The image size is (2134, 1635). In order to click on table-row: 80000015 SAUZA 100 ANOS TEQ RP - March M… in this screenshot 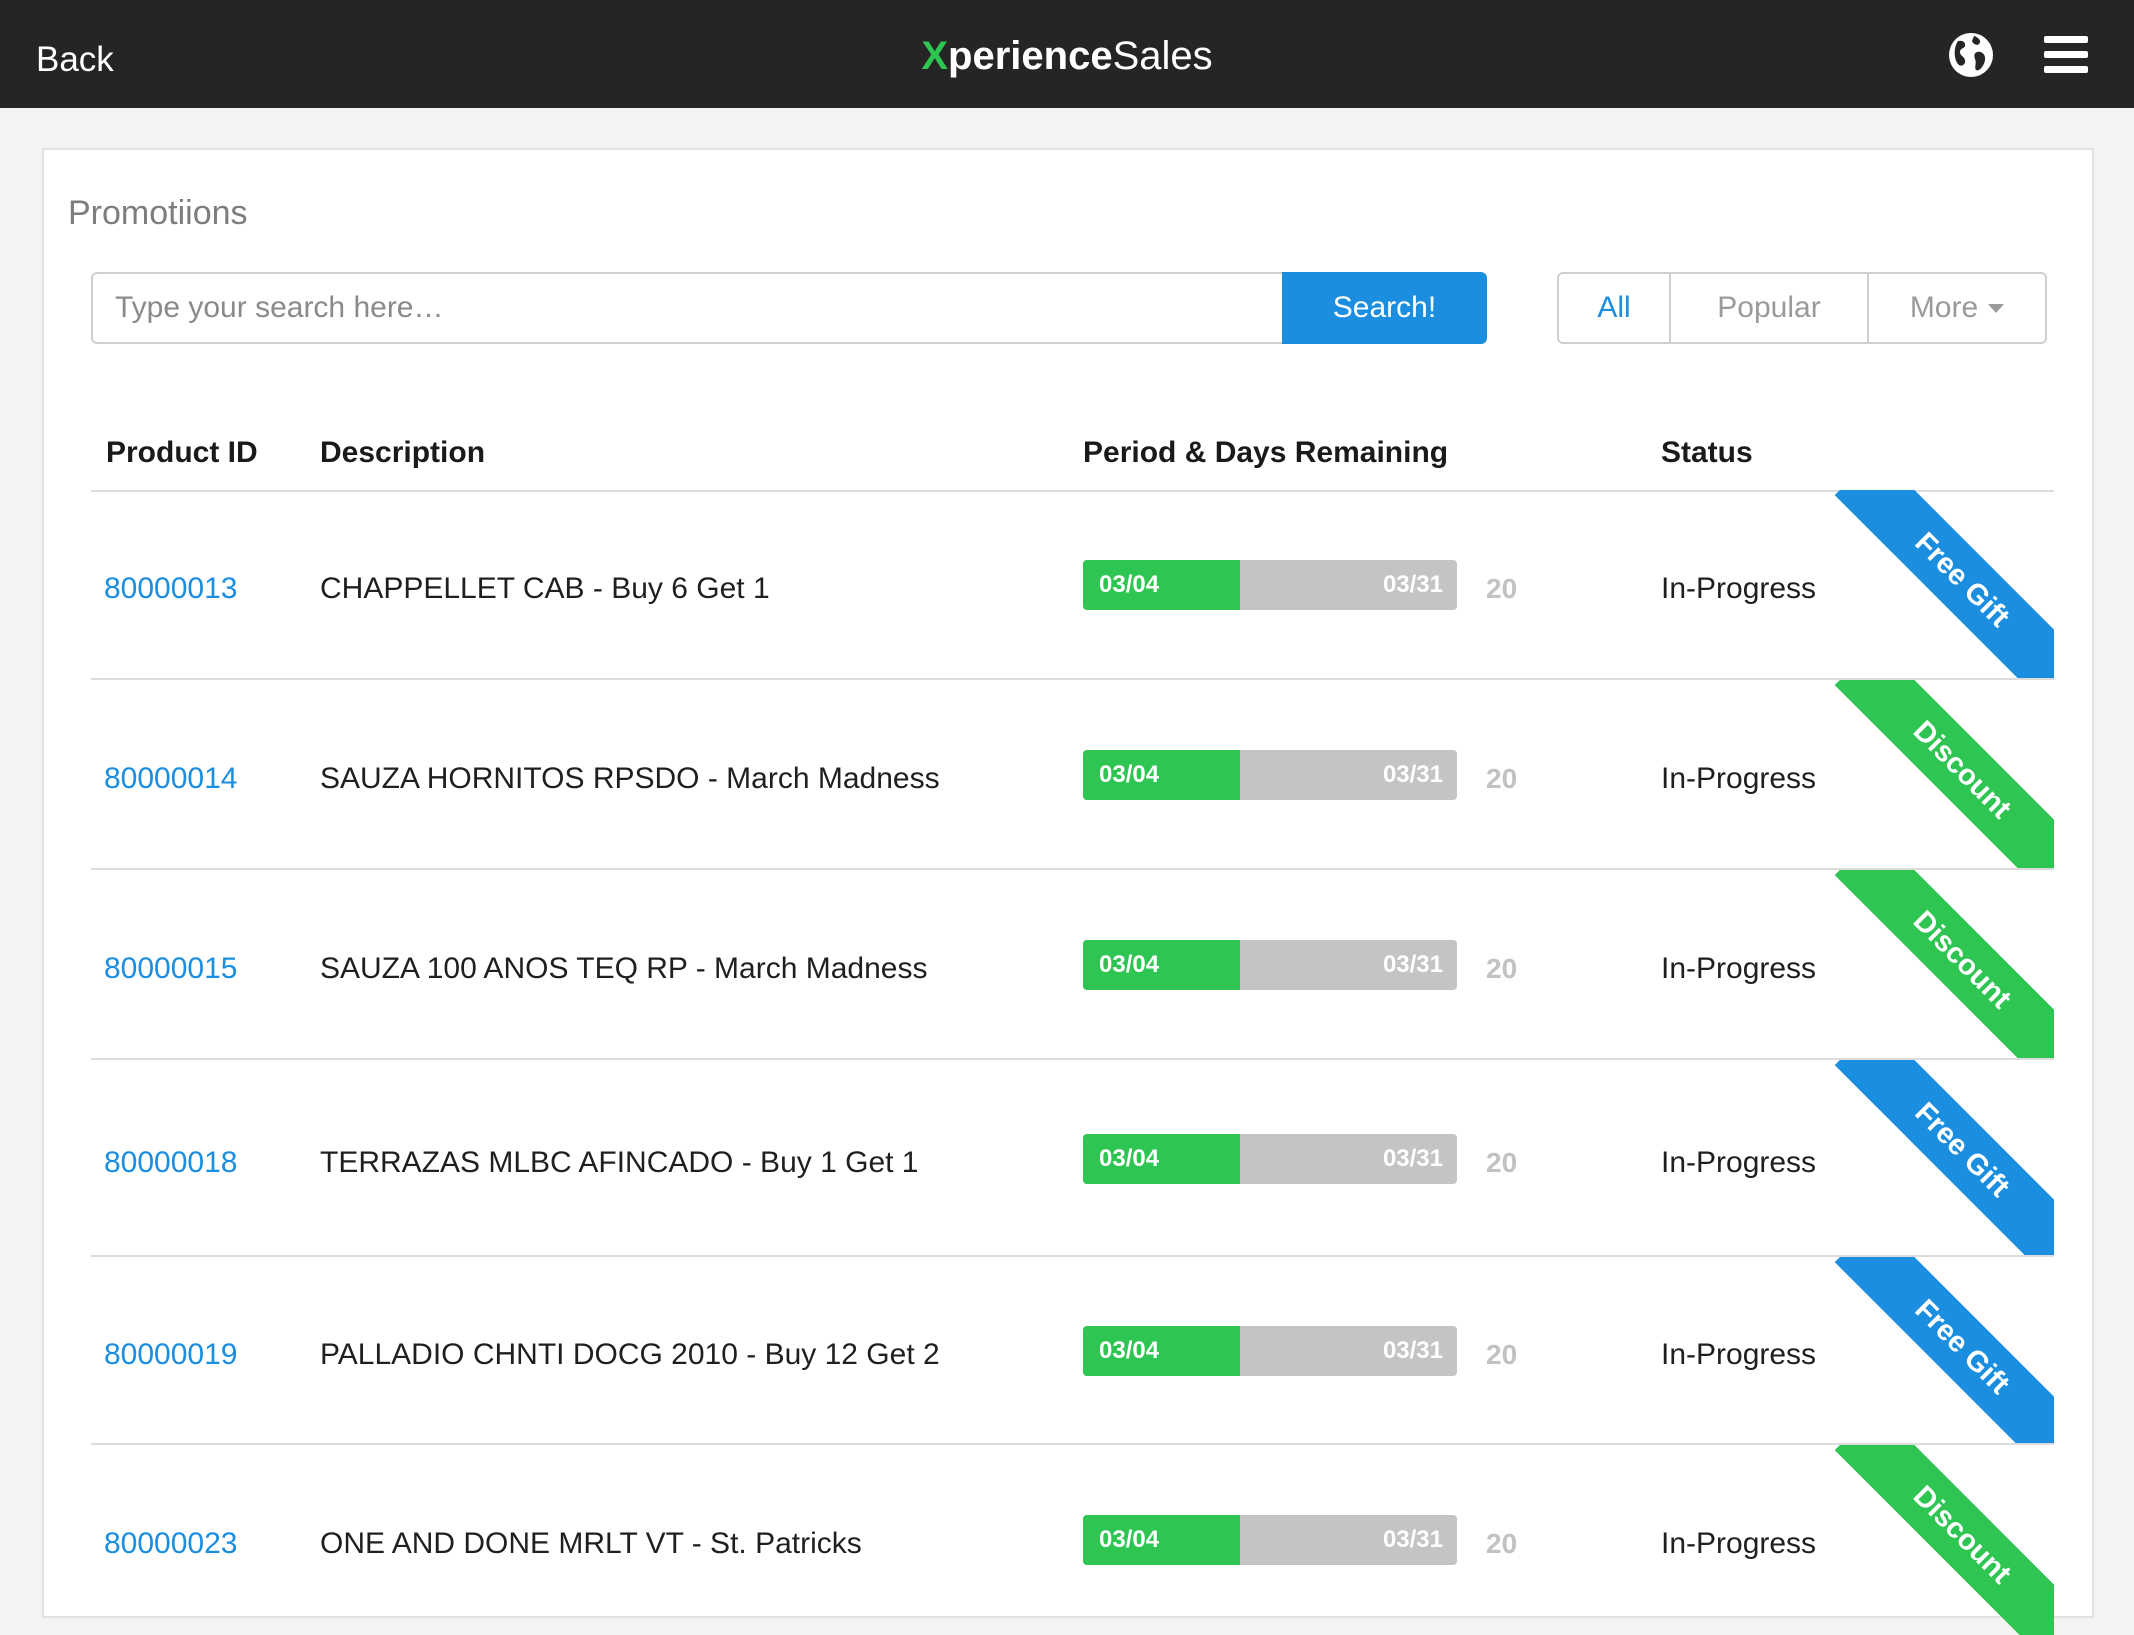, I will do `click(1072, 965)`.